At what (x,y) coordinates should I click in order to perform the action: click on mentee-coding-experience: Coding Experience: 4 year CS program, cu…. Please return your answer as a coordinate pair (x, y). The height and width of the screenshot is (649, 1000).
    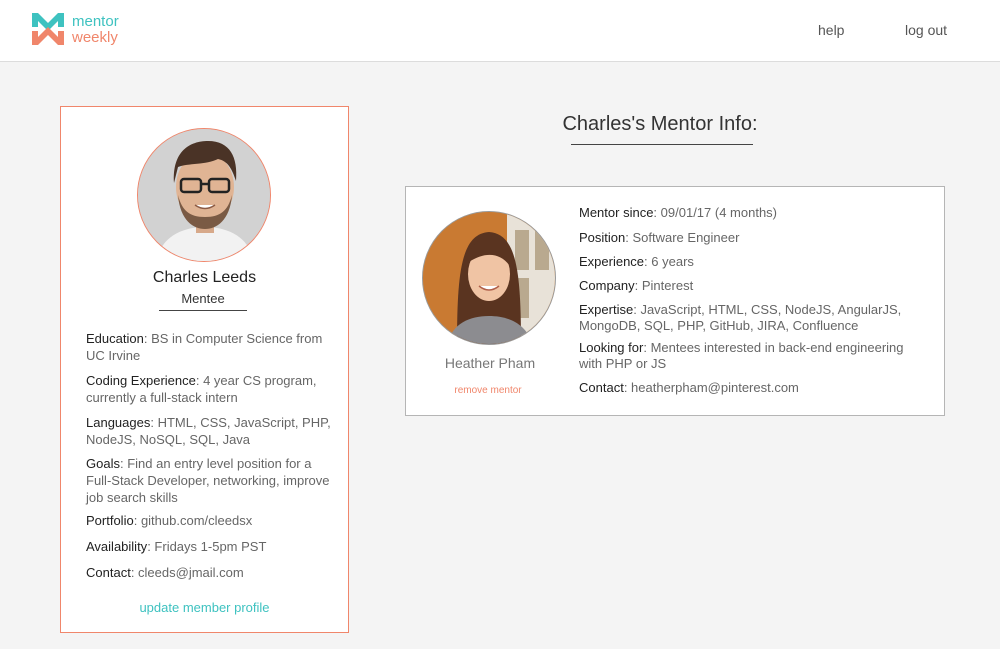
    Looking at the image, I should click on (201, 389).